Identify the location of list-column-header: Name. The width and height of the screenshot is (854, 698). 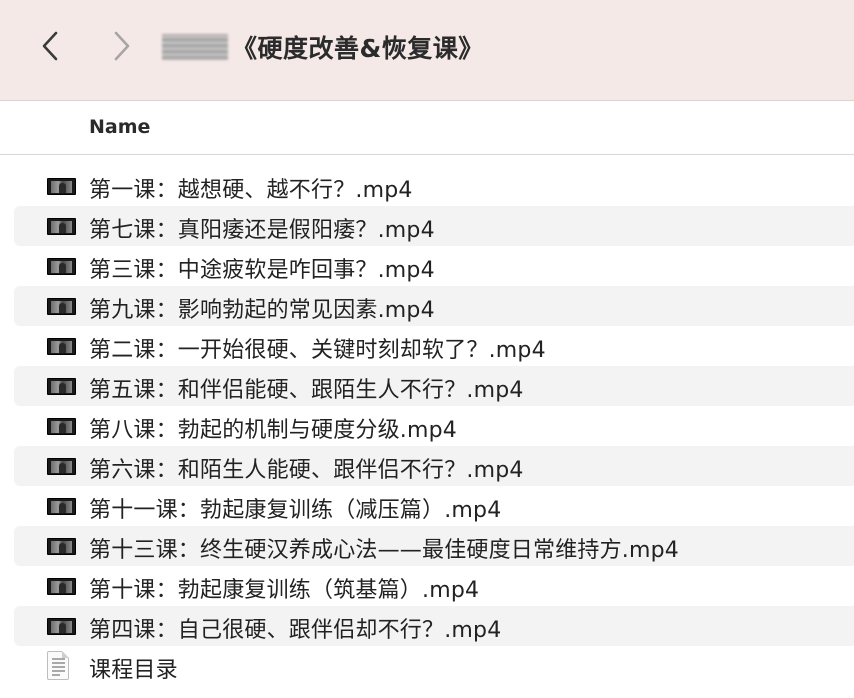
(427, 128).